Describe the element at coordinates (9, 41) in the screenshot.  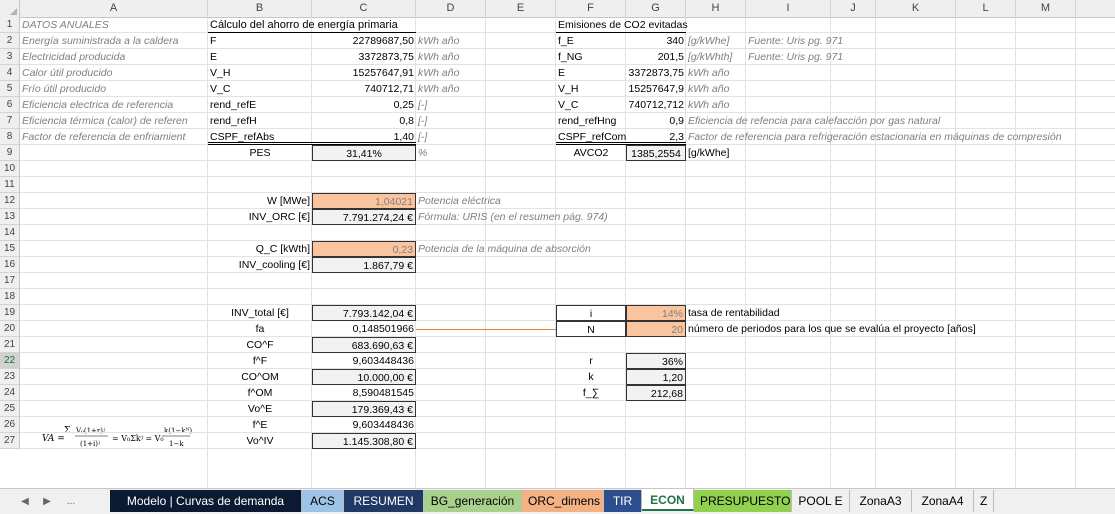
I see `row-header-2: 2` at that location.